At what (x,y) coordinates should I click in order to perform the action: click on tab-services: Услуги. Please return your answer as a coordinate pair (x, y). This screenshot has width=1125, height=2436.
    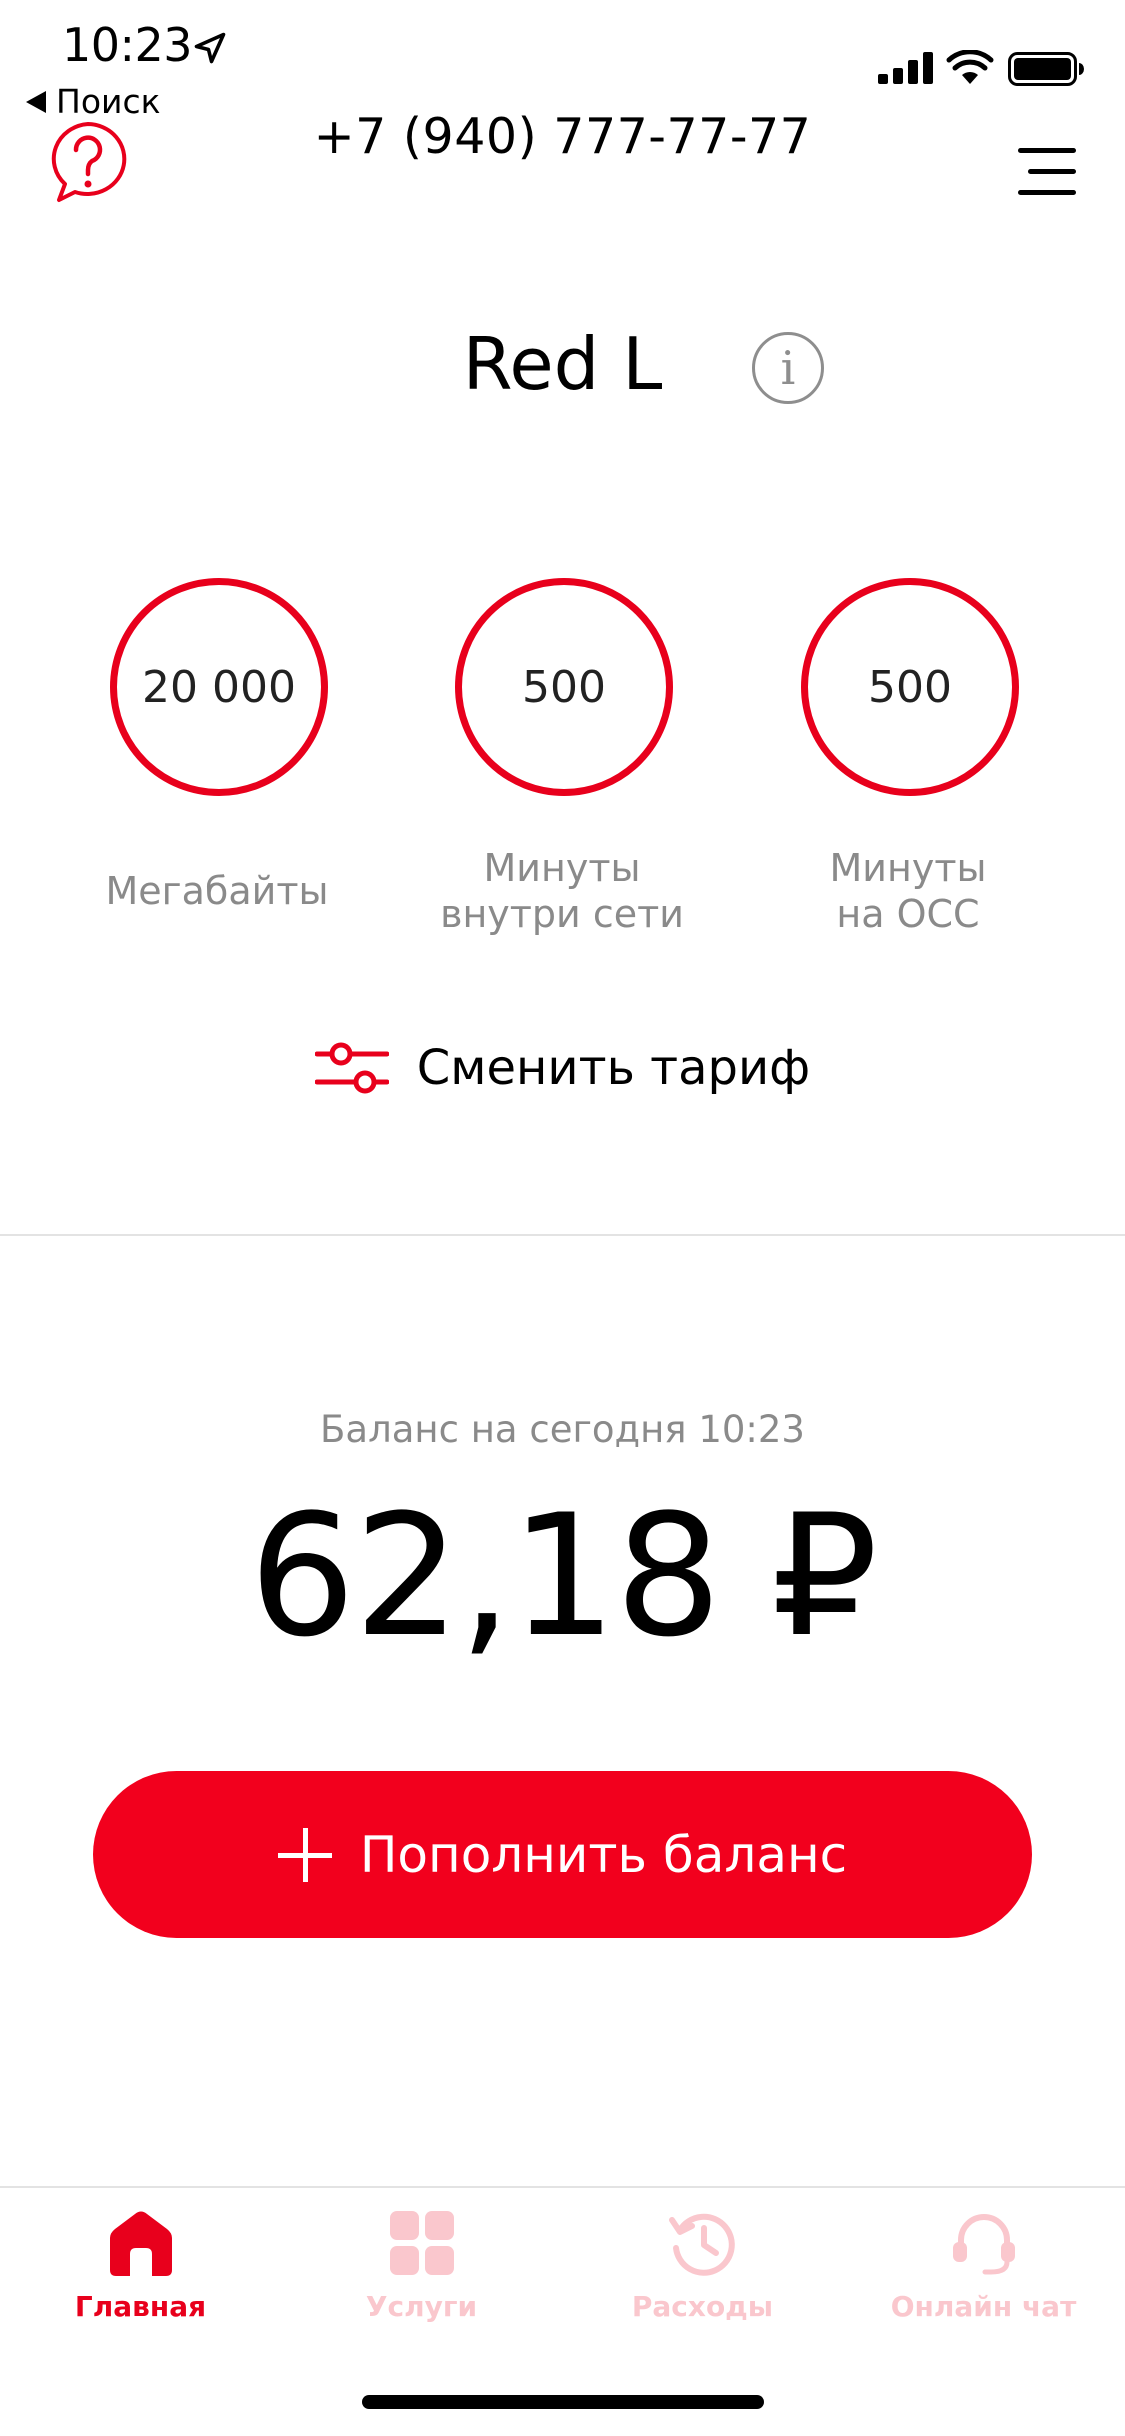
    Looking at the image, I should click on (421, 2265).